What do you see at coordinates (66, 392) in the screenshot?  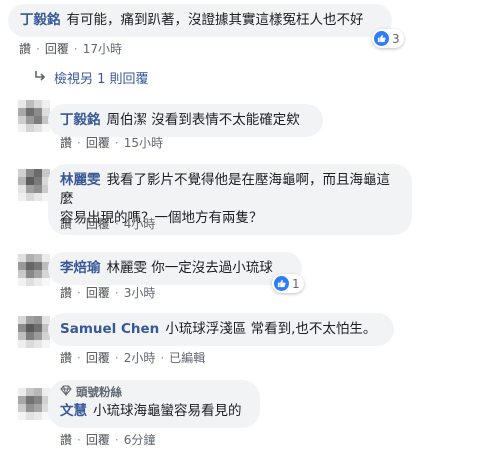 I see `diamond-badge-icon` at bounding box center [66, 392].